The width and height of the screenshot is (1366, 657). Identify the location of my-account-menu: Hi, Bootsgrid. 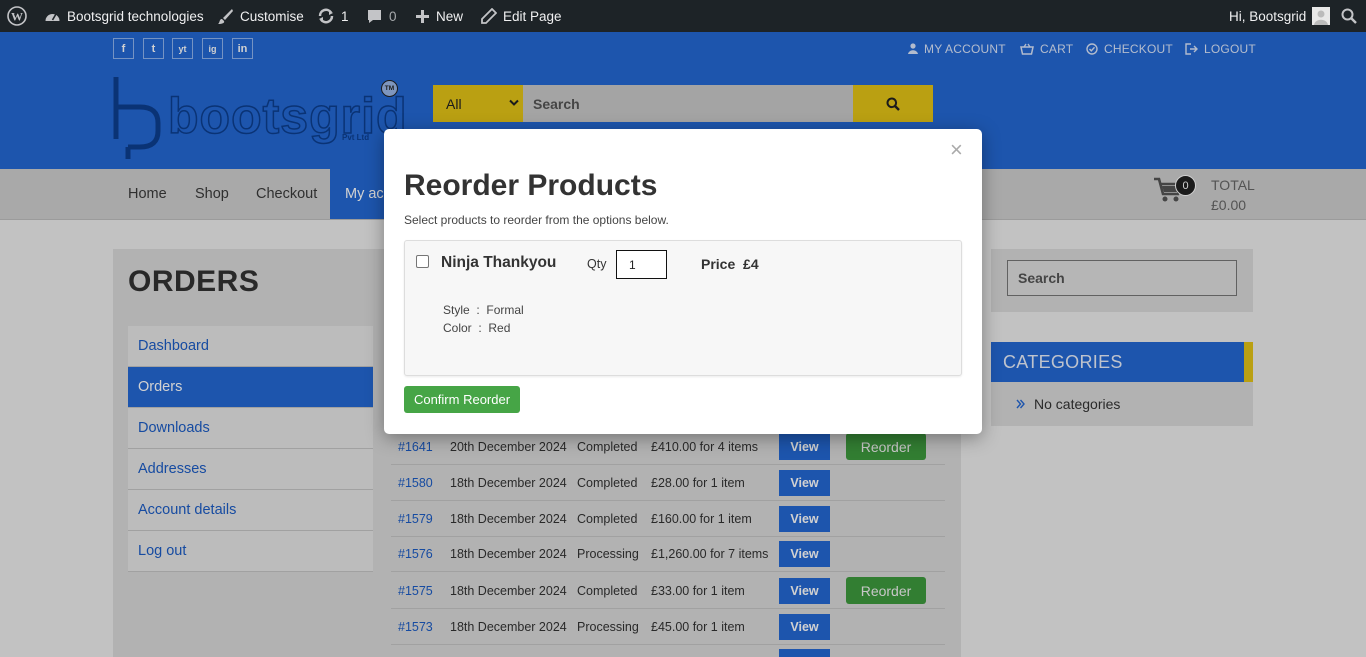
(1280, 16).